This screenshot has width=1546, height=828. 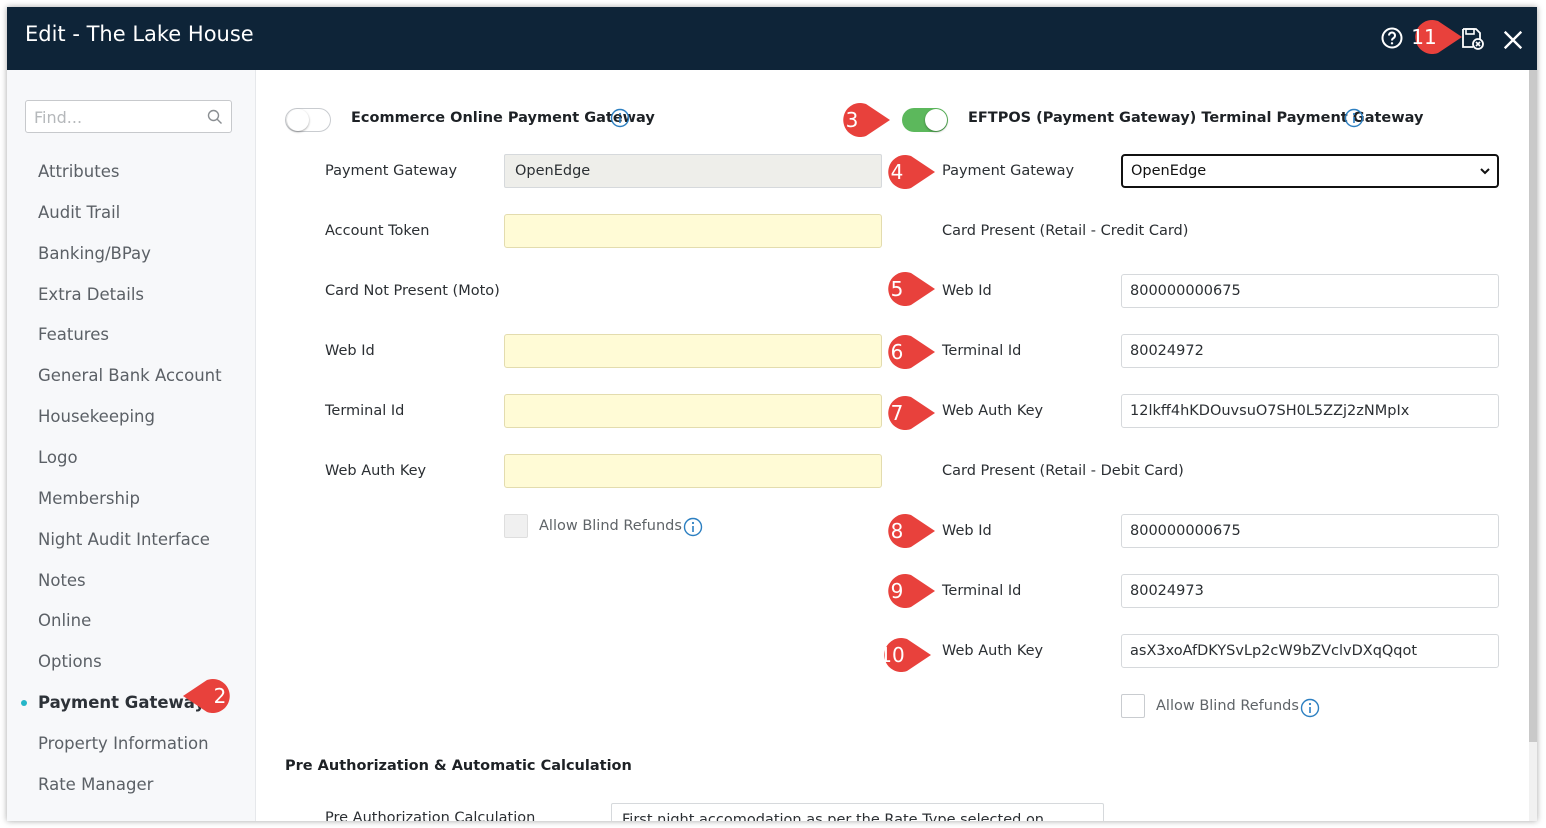 I want to click on ecommerce-toggle, so click(x=308, y=120).